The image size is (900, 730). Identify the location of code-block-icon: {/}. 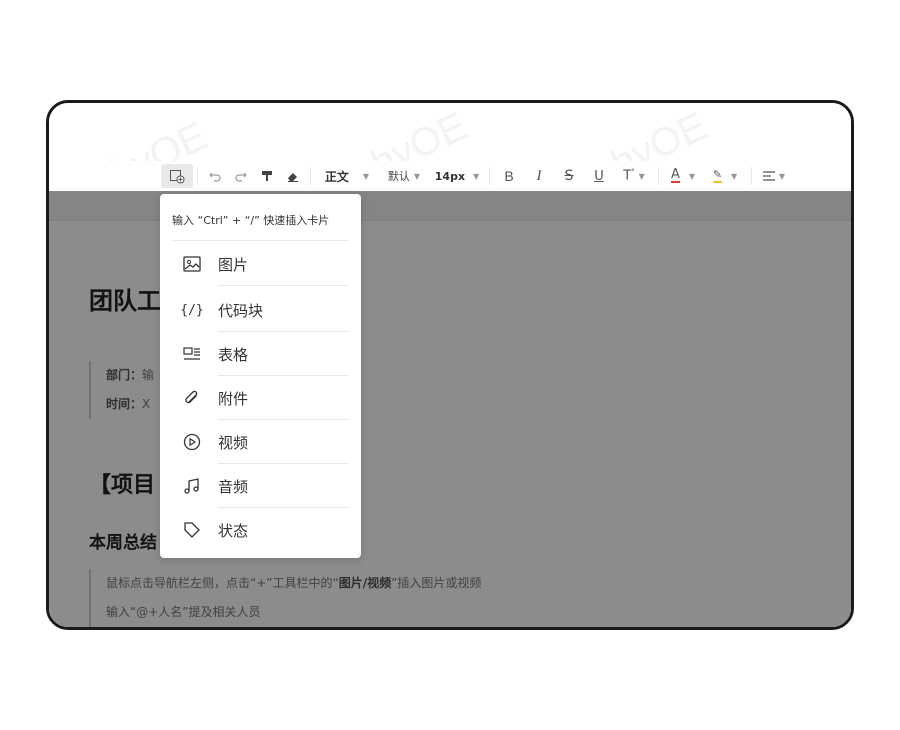
(192, 310).